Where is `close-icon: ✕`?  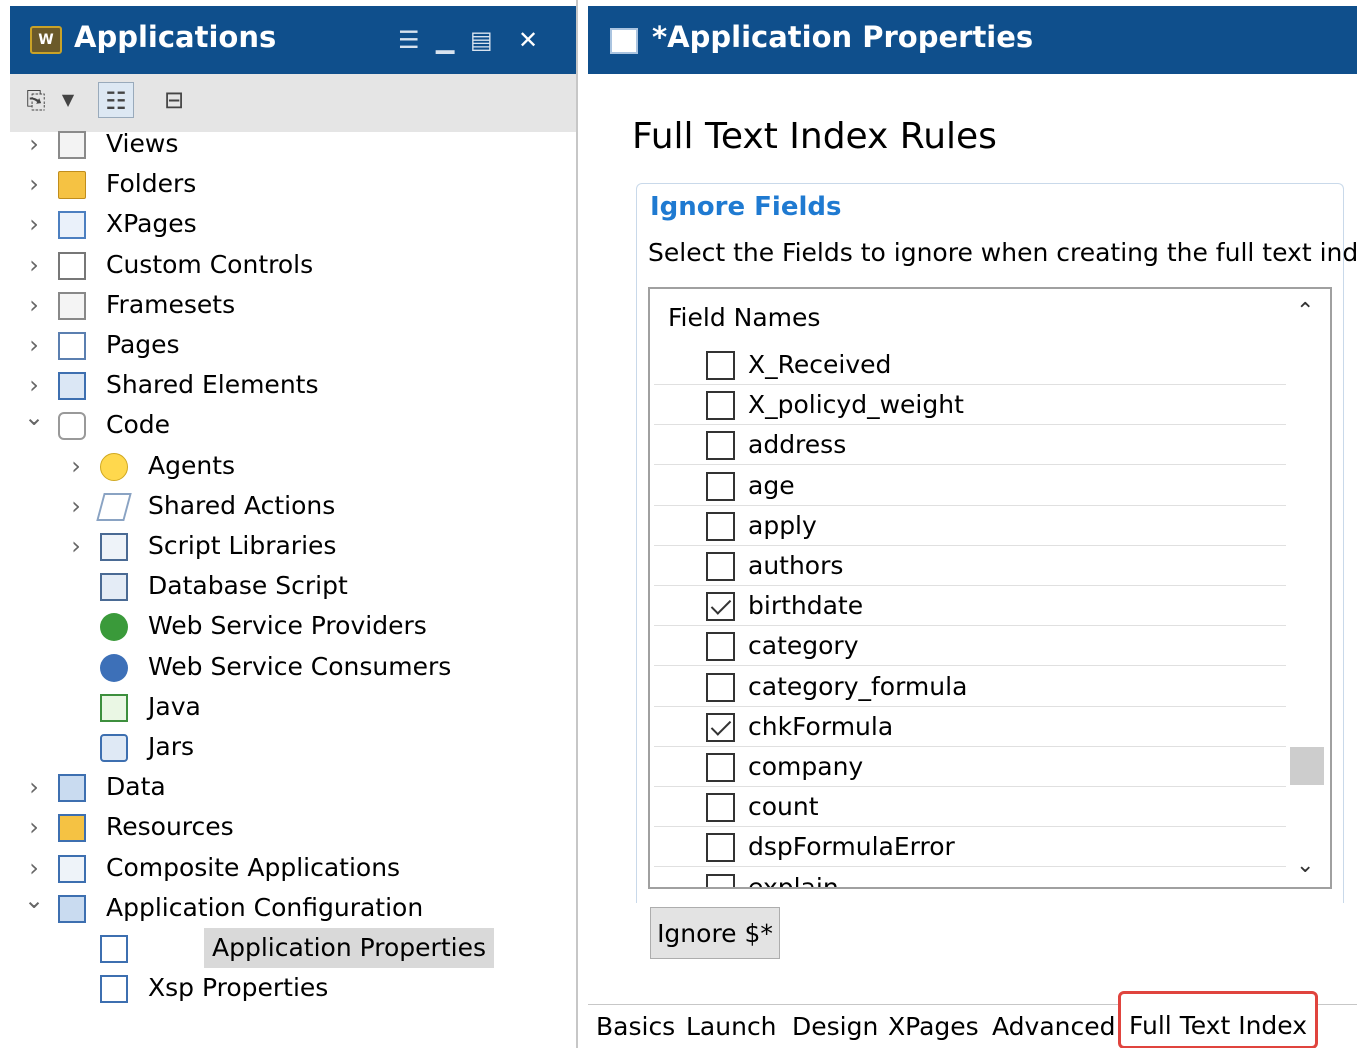
close-icon: ✕ is located at coordinates (528, 40).